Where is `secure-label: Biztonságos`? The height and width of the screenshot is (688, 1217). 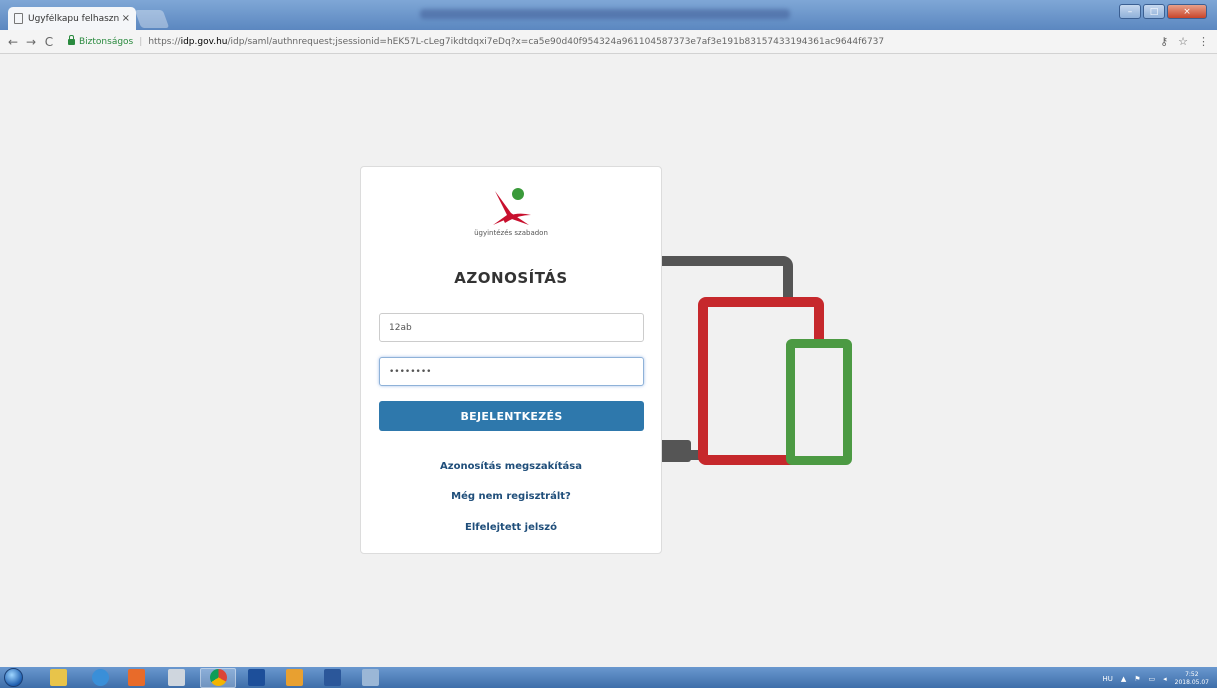 secure-label: Biztonságos is located at coordinates (106, 42).